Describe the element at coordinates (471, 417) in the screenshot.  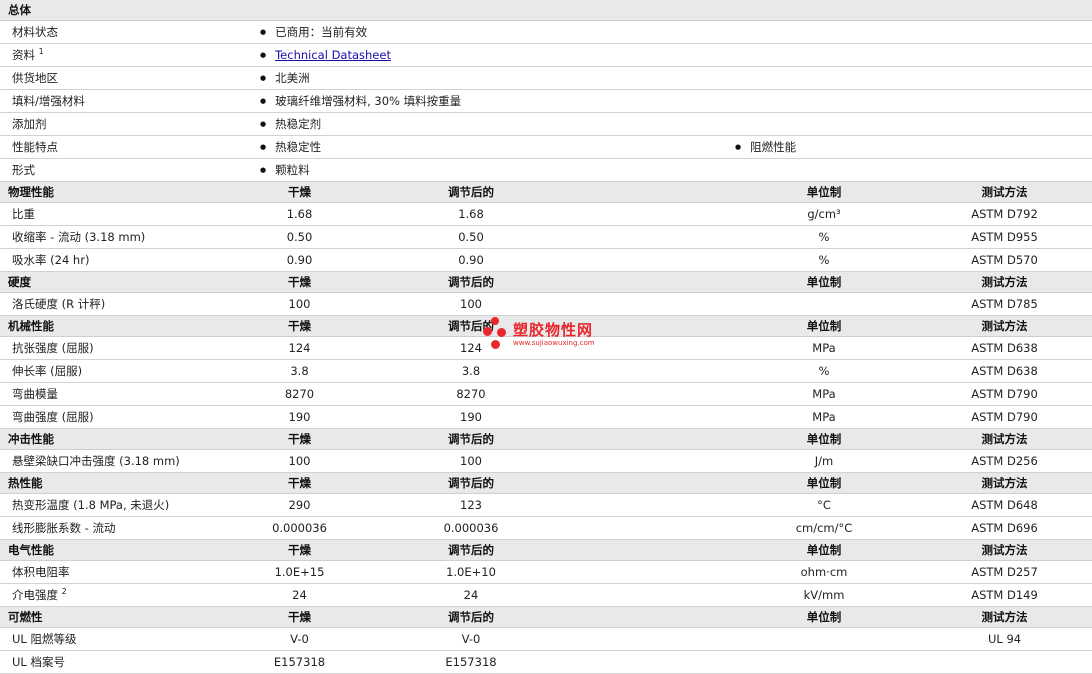
I see `conditioned-value: 190` at that location.